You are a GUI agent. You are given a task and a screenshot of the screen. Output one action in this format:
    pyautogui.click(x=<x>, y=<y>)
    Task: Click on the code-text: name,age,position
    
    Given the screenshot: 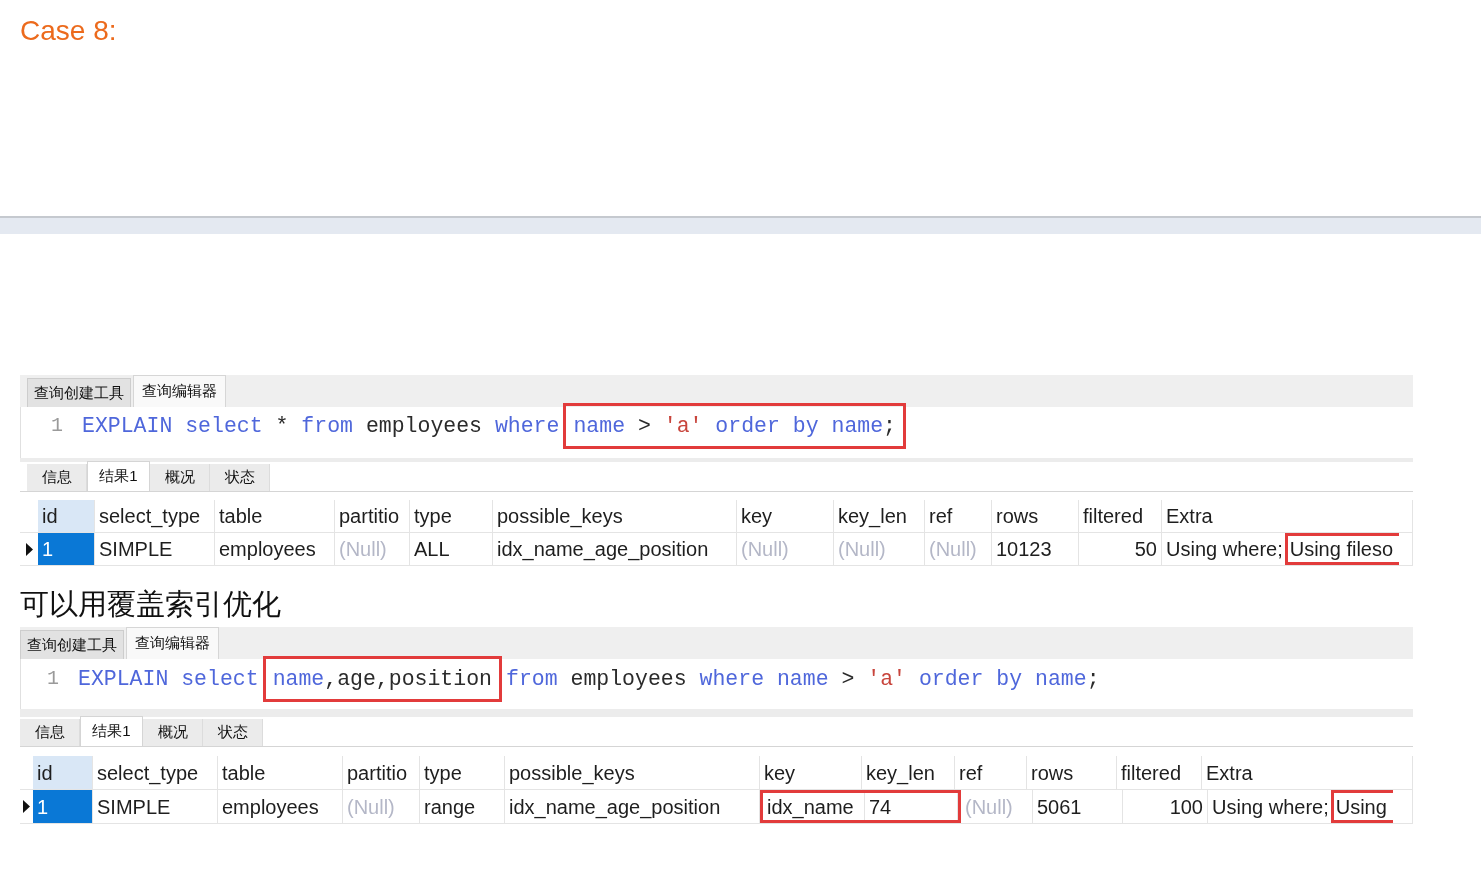 What is the action you would take?
    pyautogui.click(x=382, y=679)
    